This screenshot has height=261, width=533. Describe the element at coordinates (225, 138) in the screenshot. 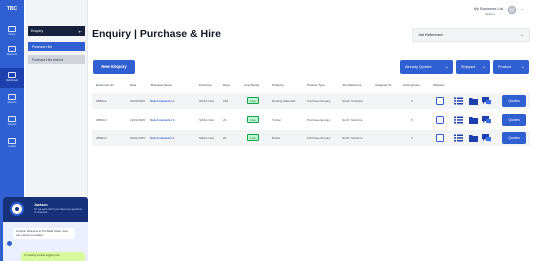

I see `cell-days: 20` at that location.